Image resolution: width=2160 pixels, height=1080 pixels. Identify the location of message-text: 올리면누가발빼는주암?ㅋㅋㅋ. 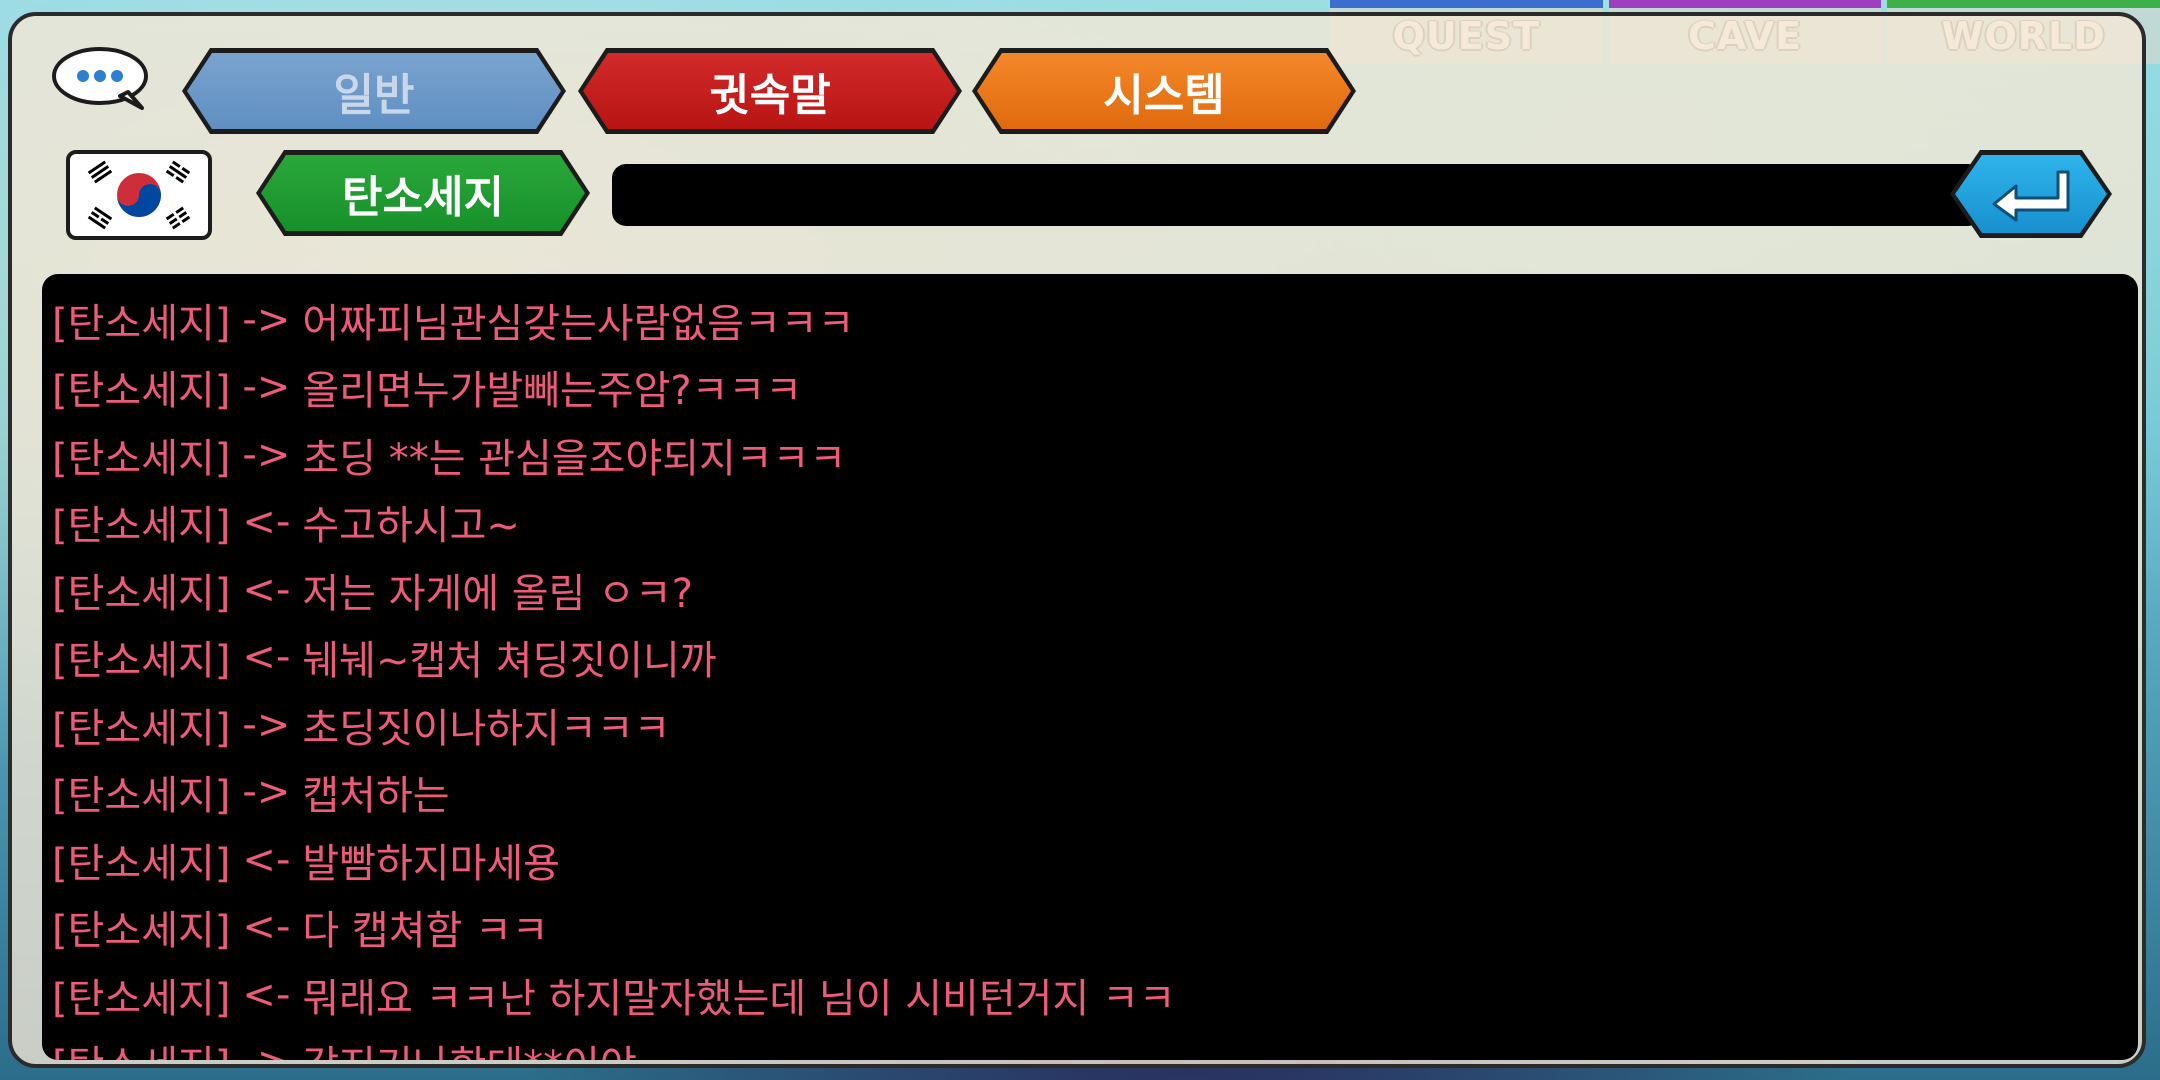
(552, 391).